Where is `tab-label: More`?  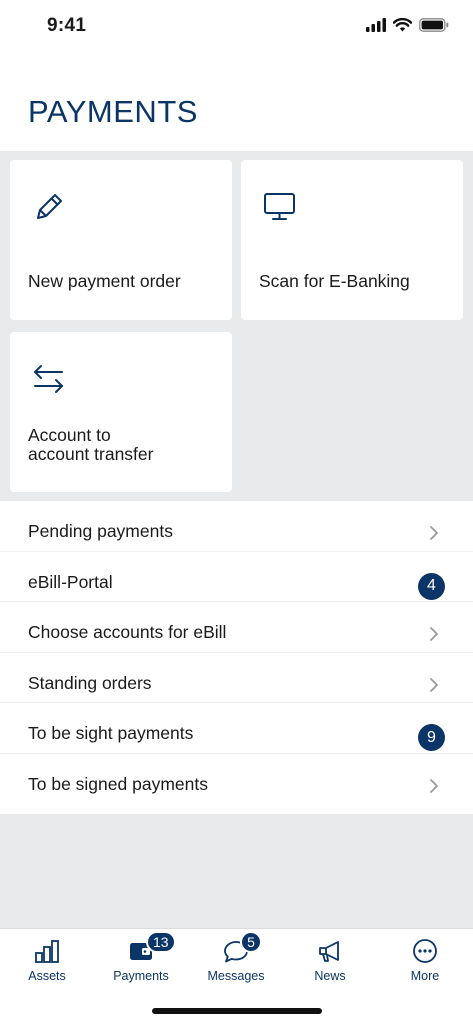
tab-label: More is located at coordinates (425, 976).